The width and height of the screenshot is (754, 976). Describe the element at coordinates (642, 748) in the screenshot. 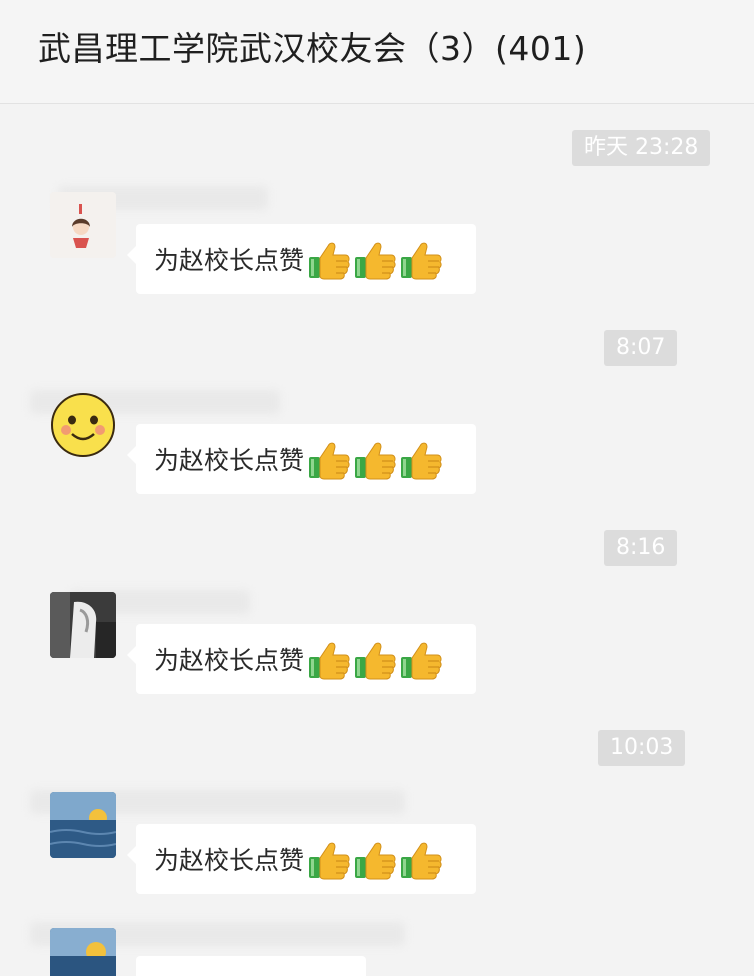

I see `message-timestamp: 10:03` at that location.